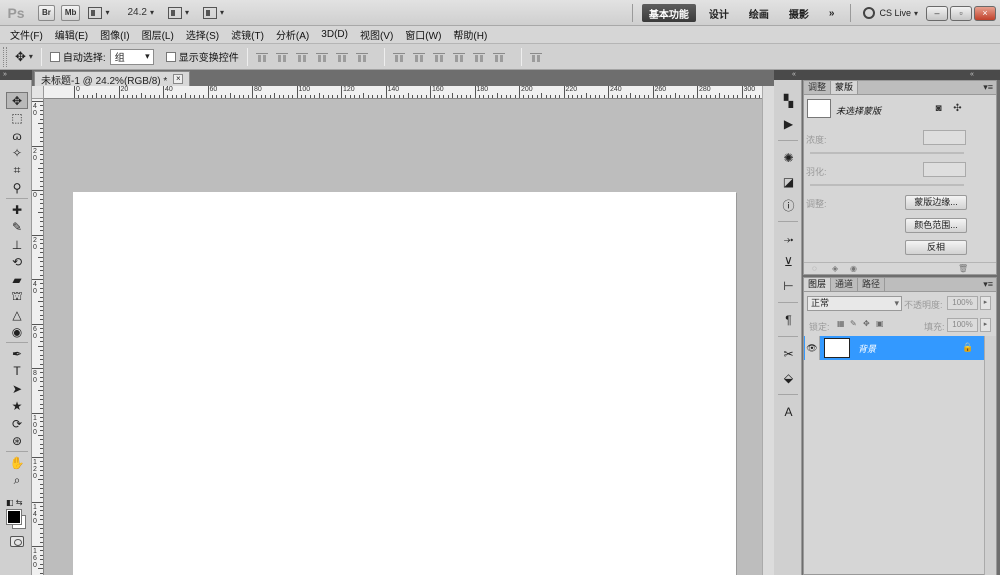  What do you see at coordinates (478, 57) in the screenshot?
I see `distribute-hcenter-icon` at bounding box center [478, 57].